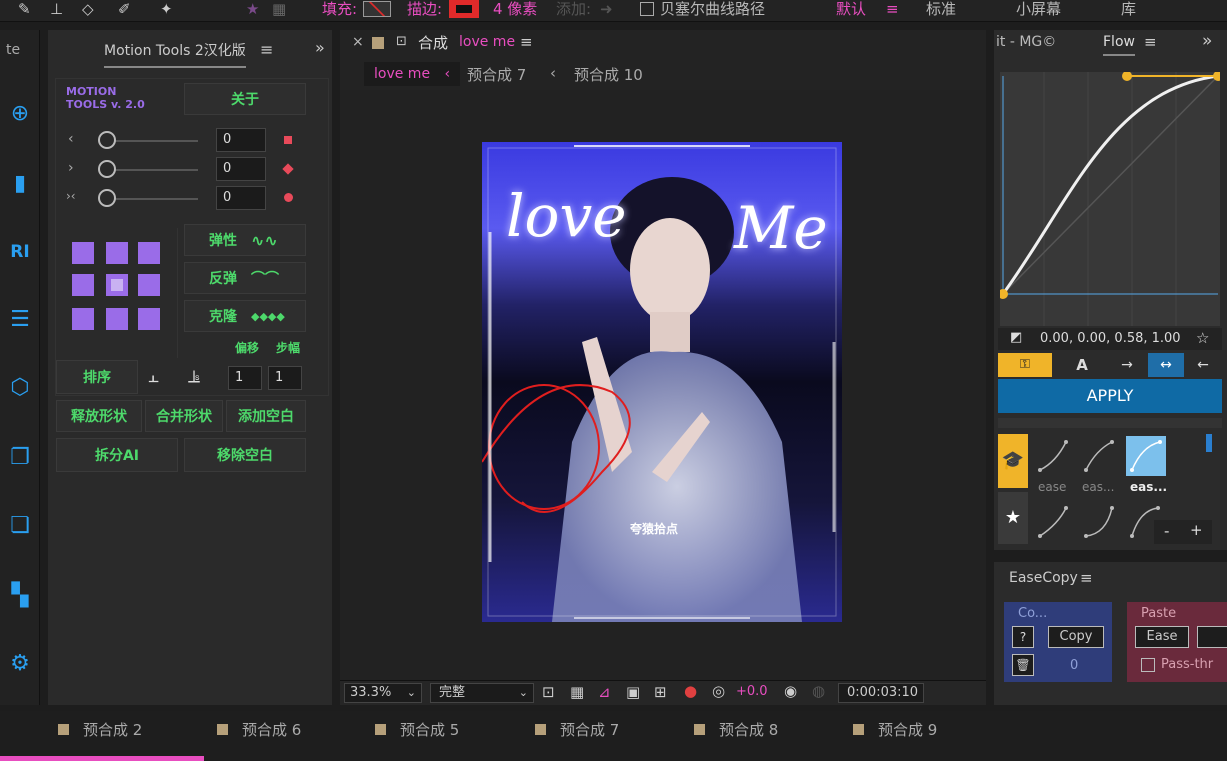 The width and height of the screenshot is (1227, 761). Describe the element at coordinates (358, 42) in the screenshot. I see `close-tab-icon: ×` at that location.